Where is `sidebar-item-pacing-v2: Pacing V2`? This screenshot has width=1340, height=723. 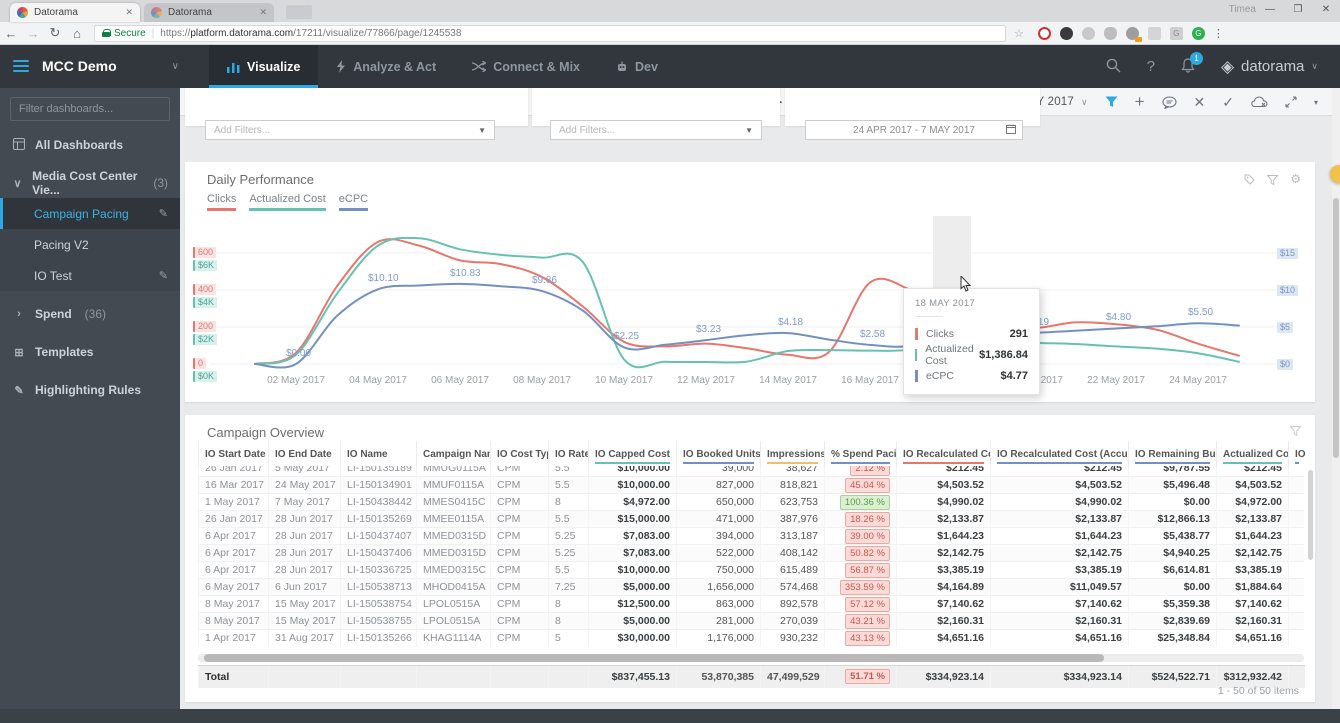
sidebar-item-pacing-v2: Pacing V2 is located at coordinates (90, 244).